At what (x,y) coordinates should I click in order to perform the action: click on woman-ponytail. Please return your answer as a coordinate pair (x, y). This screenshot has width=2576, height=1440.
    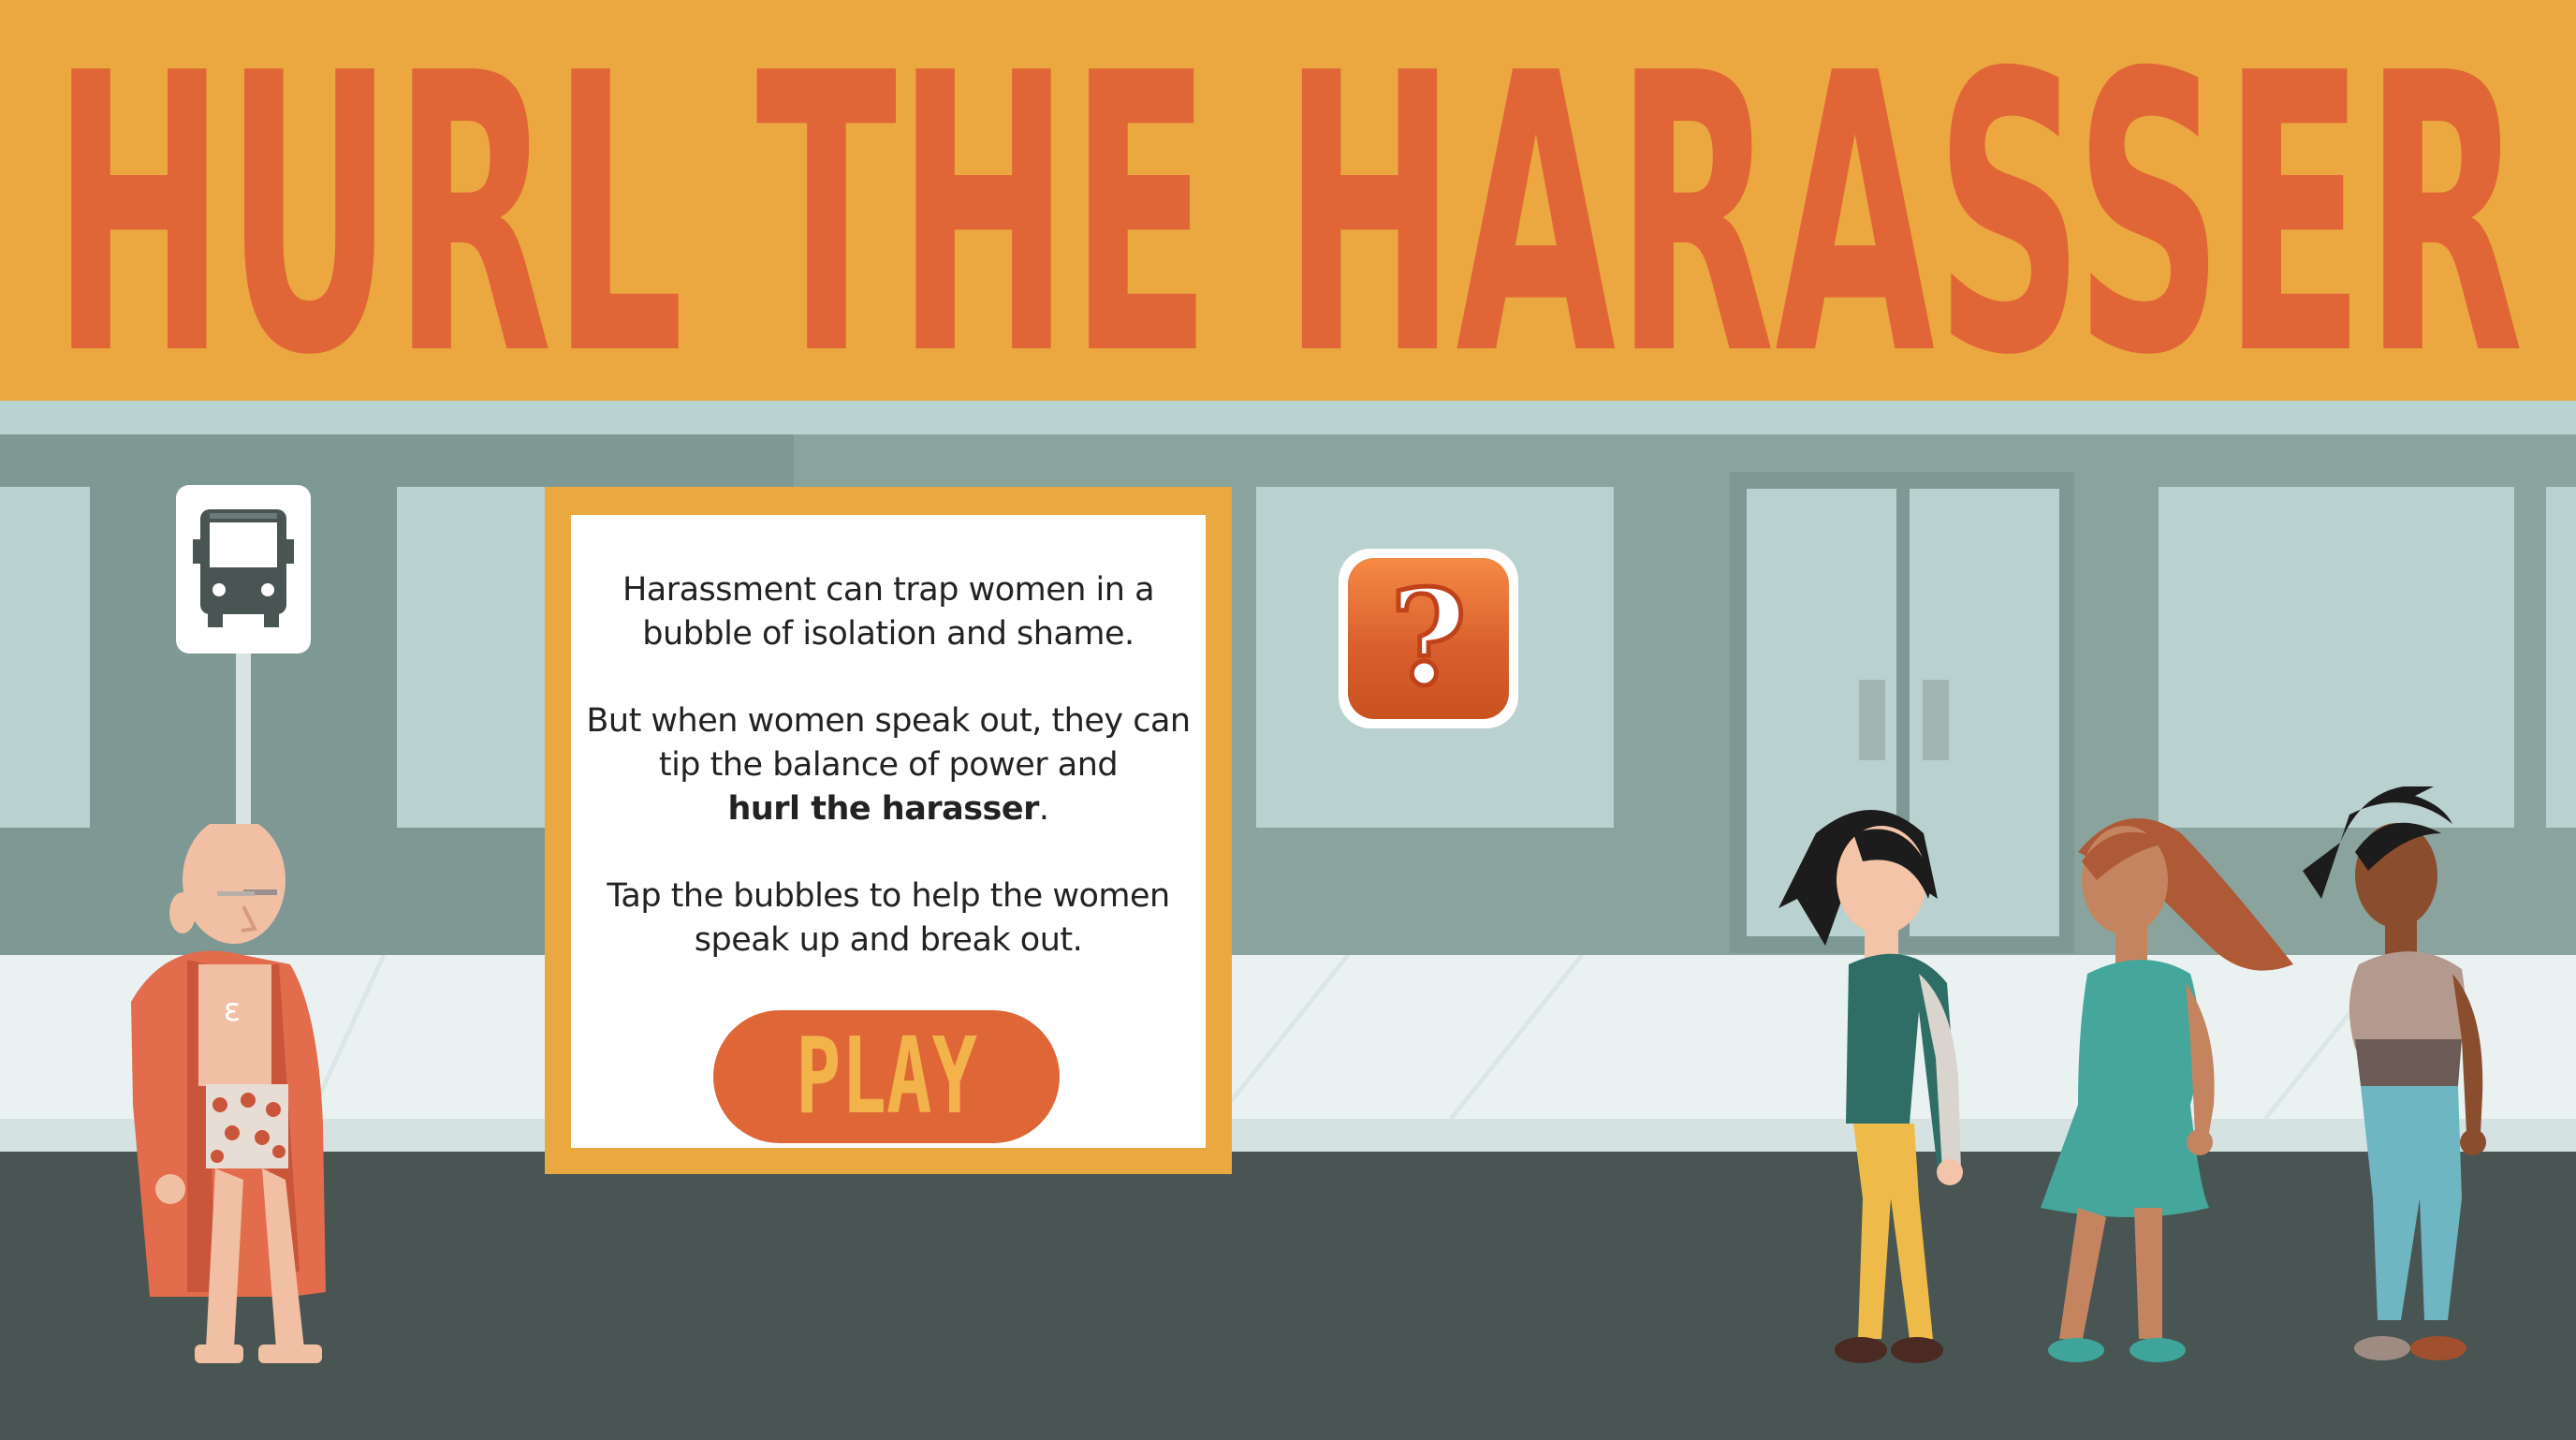
    Looking at the image, I should click on (2395, 1073).